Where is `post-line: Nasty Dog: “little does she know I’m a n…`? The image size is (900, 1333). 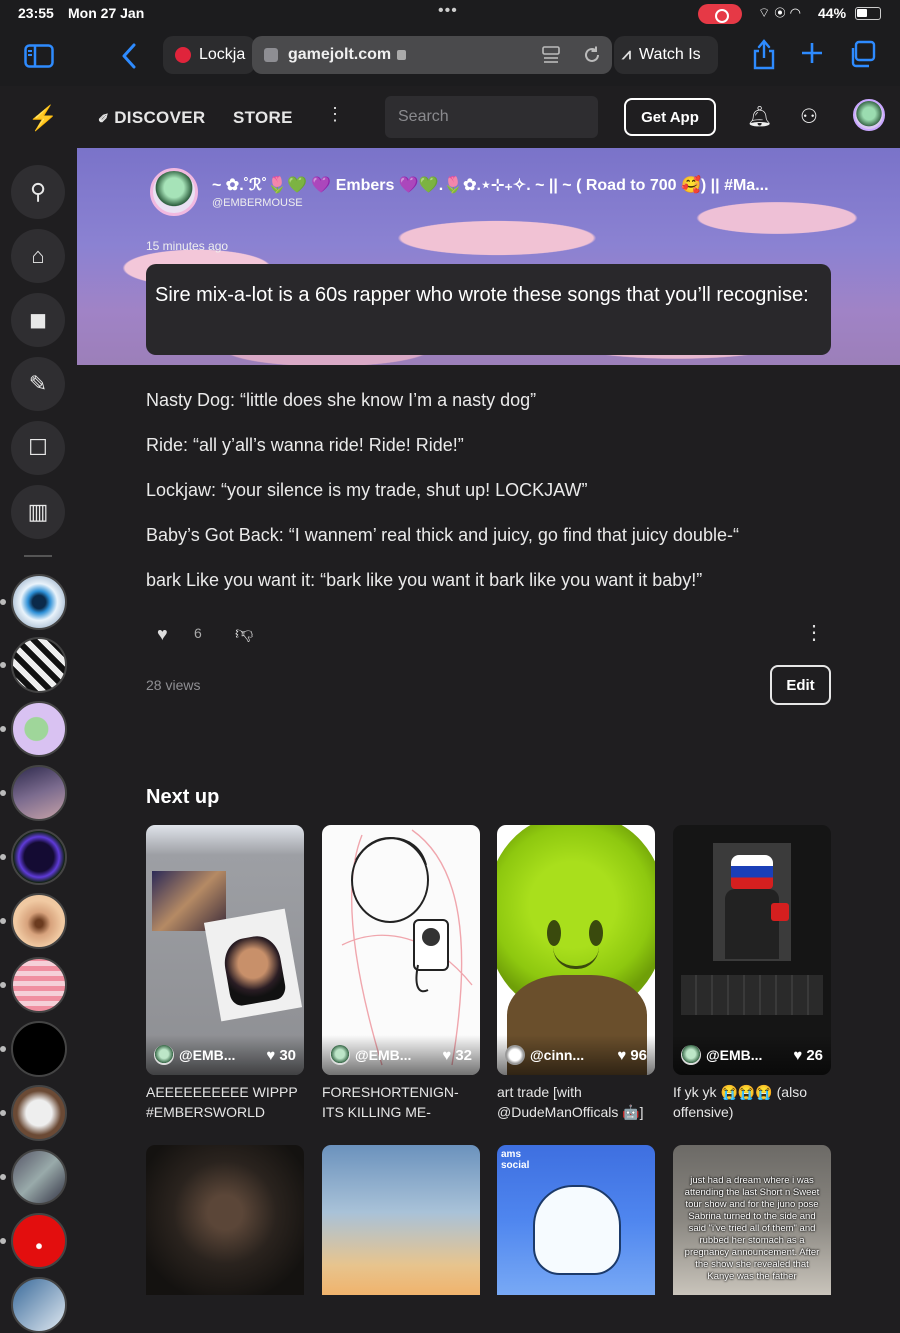 post-line: Nasty Dog: “little does she know I’m a n… is located at coordinates (341, 400).